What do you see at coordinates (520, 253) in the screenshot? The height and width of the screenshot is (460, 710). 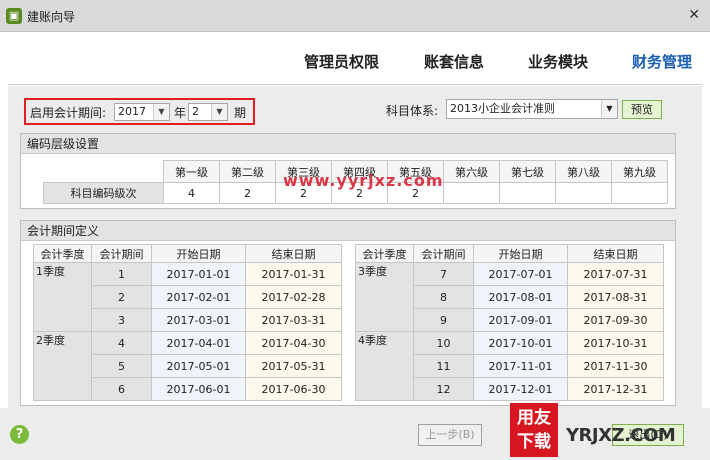 I see `col-start-date: 开始日期` at bounding box center [520, 253].